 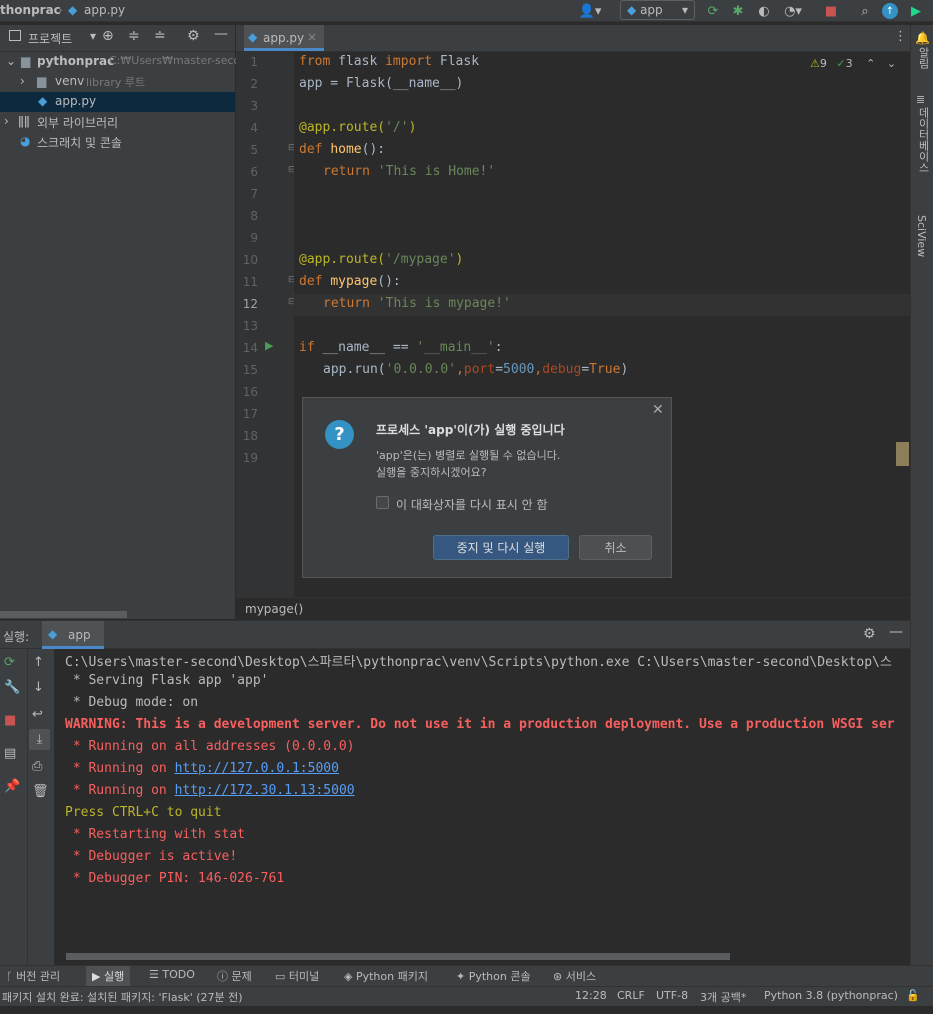 What do you see at coordinates (631, 995) in the screenshot?
I see `line-separator: CRLF` at bounding box center [631, 995].